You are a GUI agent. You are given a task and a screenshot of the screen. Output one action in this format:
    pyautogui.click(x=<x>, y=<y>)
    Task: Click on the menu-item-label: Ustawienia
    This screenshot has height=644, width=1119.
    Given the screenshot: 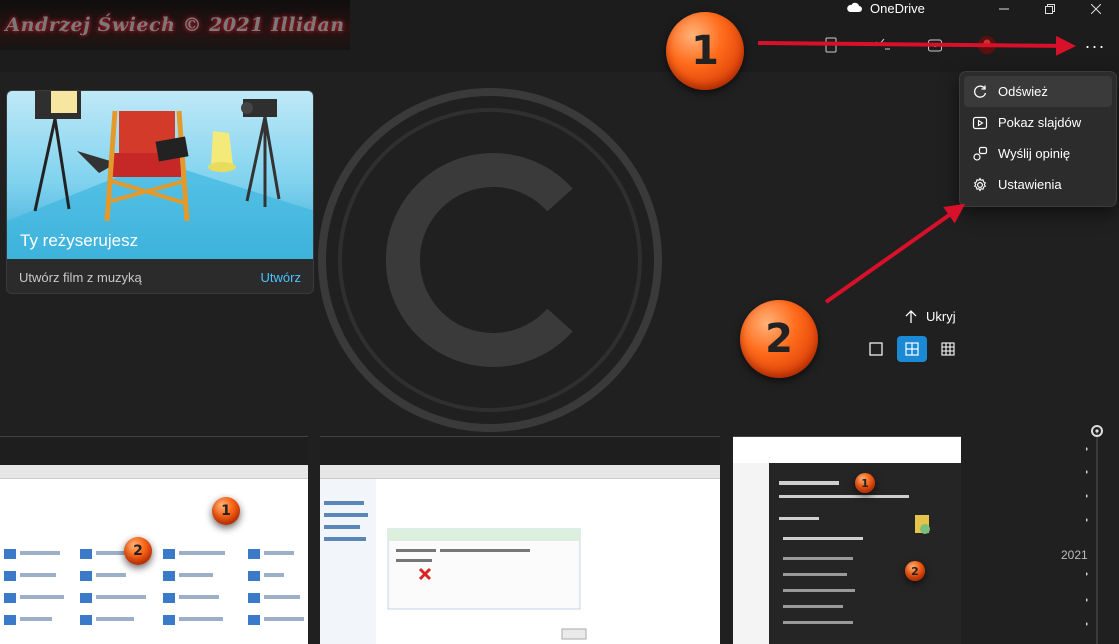 What is the action you would take?
    pyautogui.click(x=1030, y=184)
    